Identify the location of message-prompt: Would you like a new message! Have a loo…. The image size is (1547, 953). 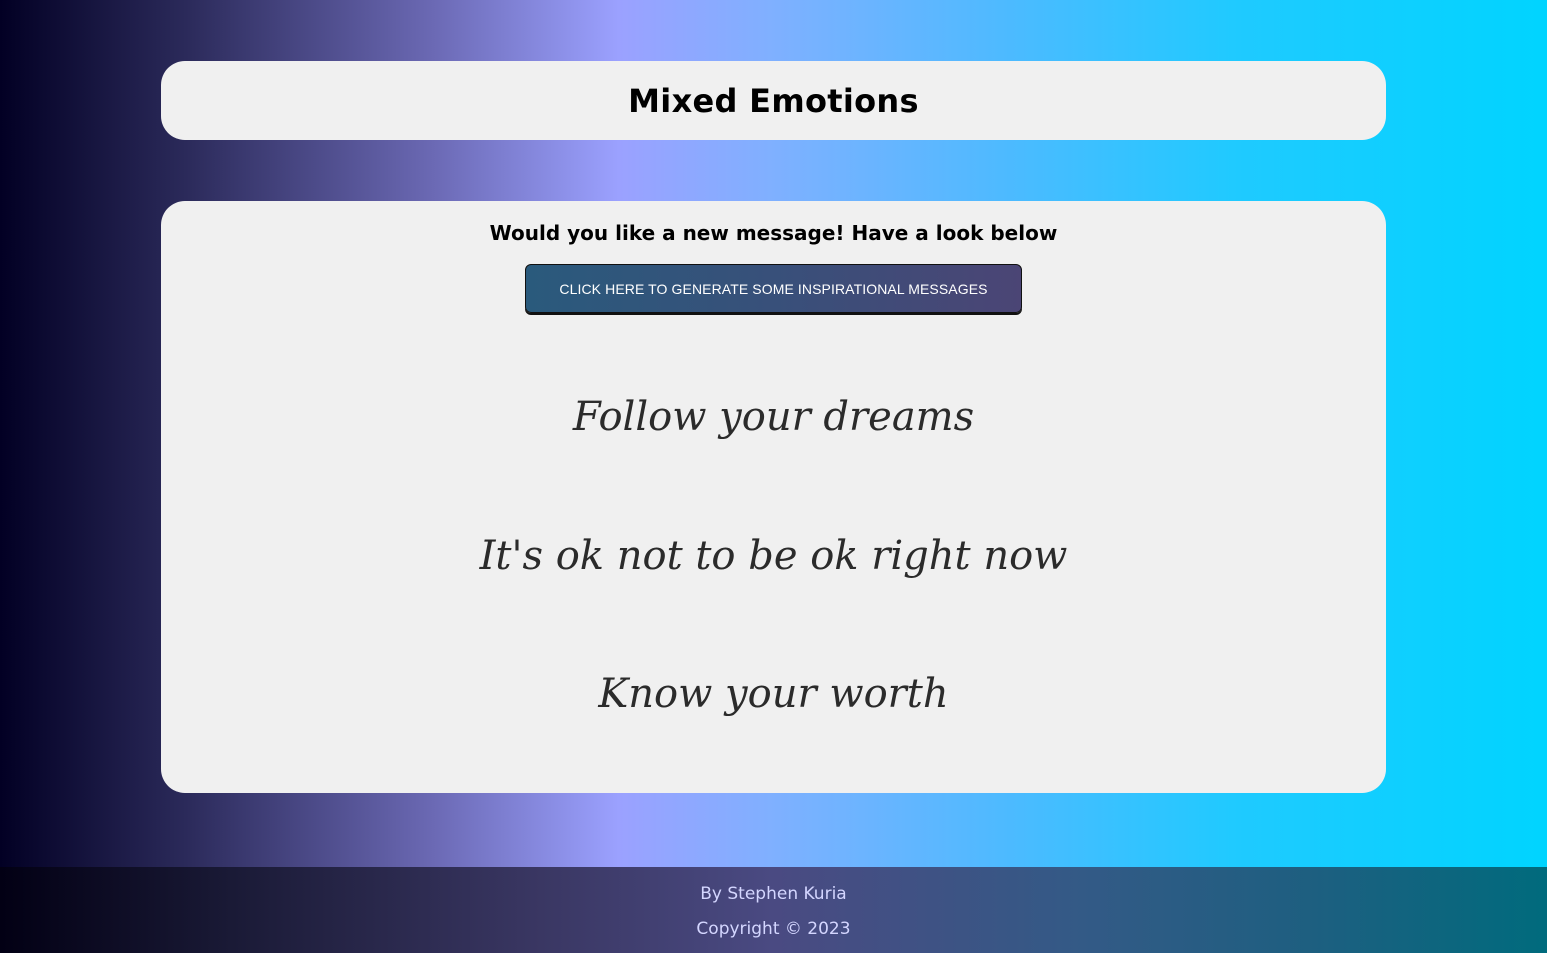
(773, 233).